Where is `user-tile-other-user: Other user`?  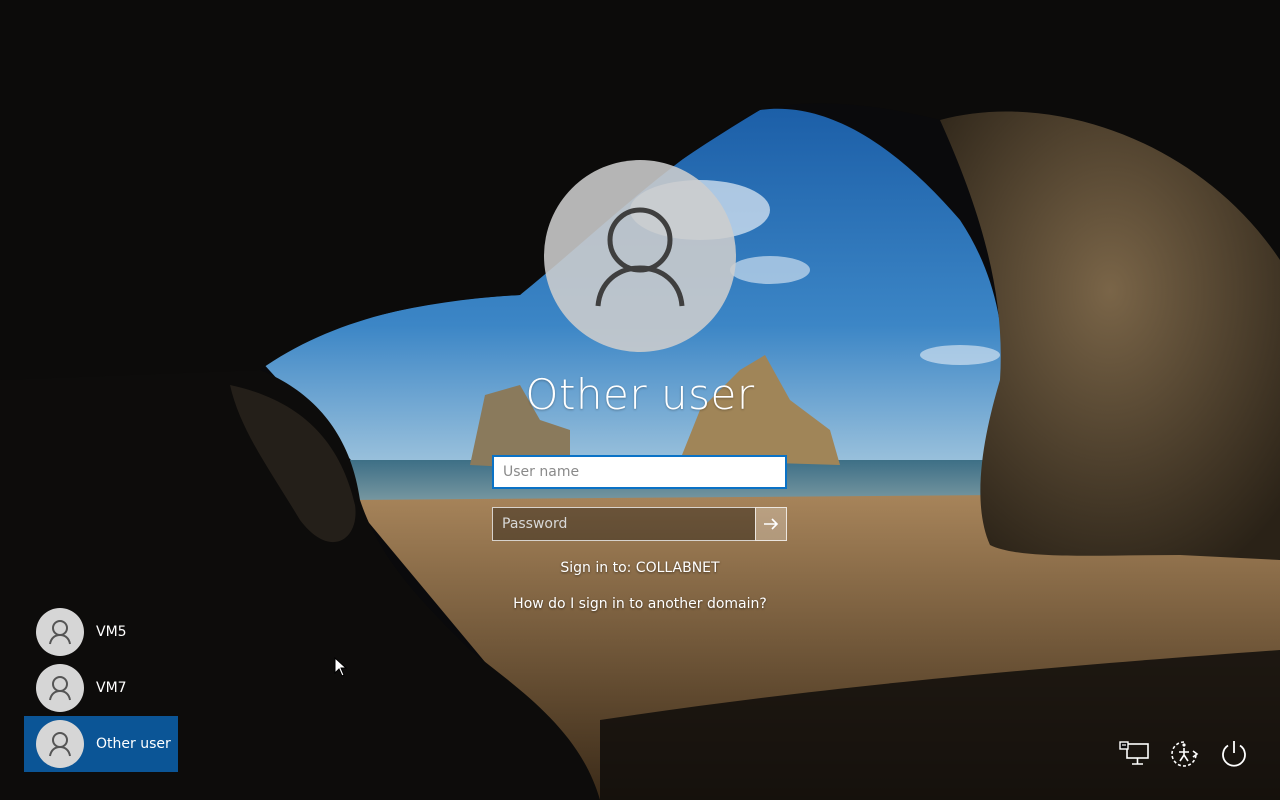 user-tile-other-user: Other user is located at coordinates (101, 744).